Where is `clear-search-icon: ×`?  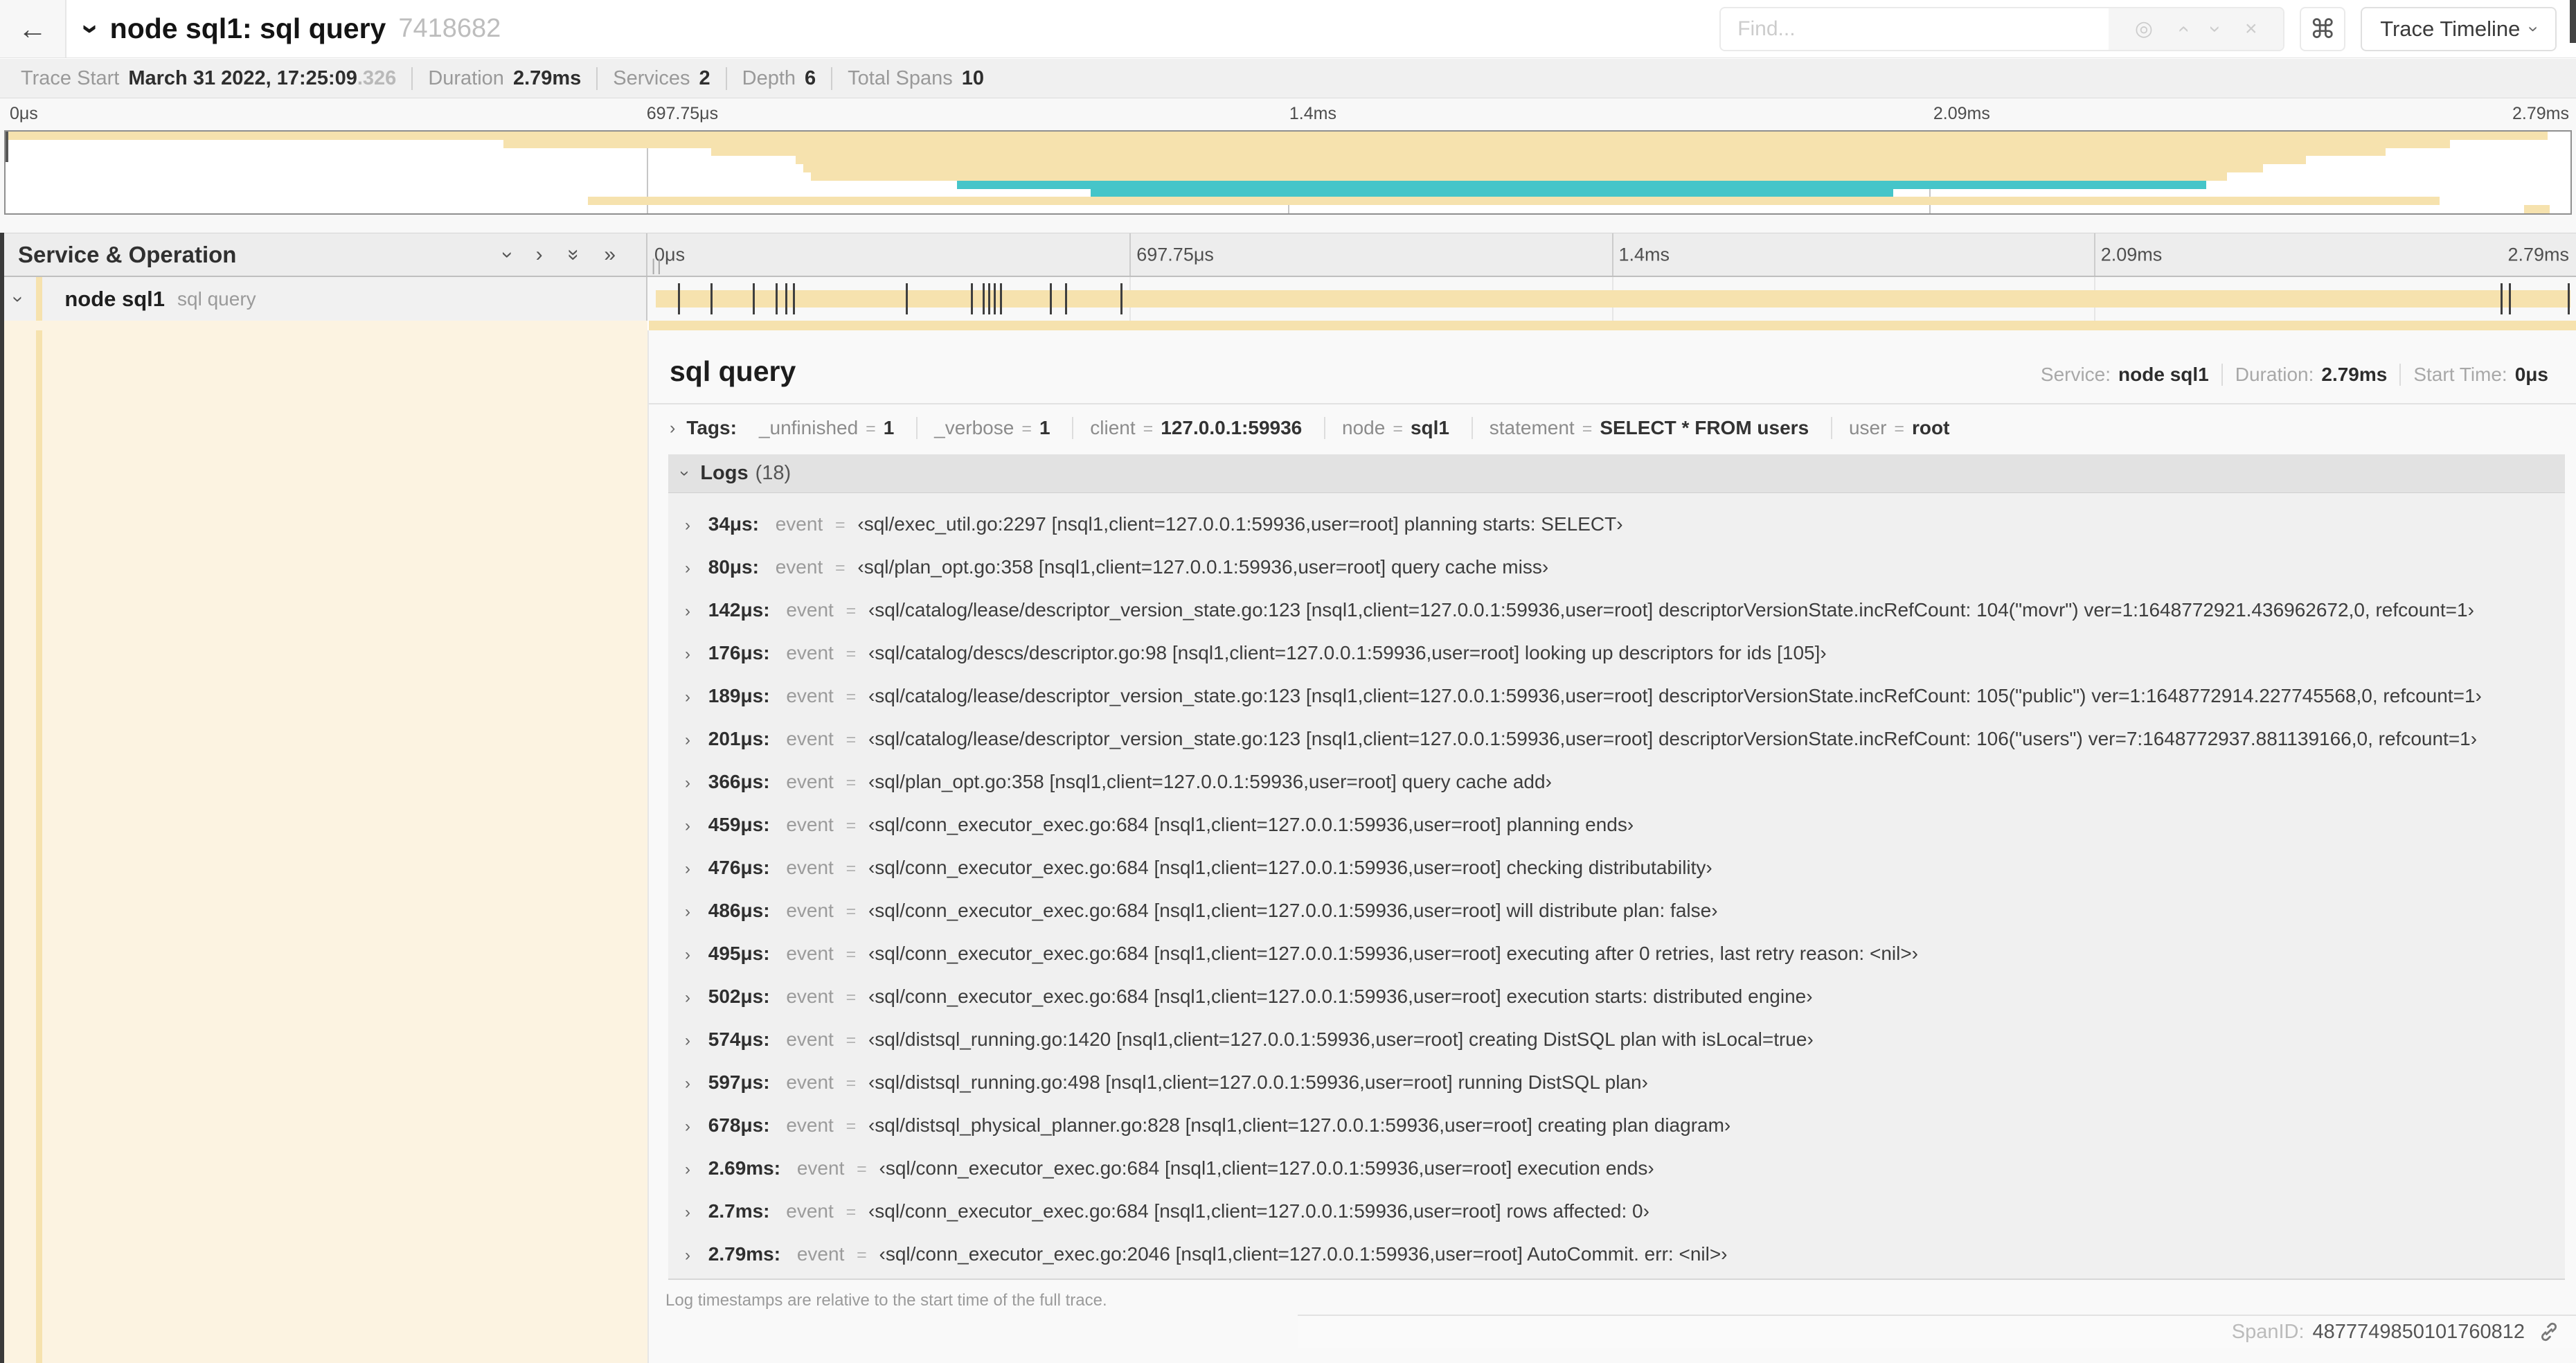 clear-search-icon: × is located at coordinates (2251, 28).